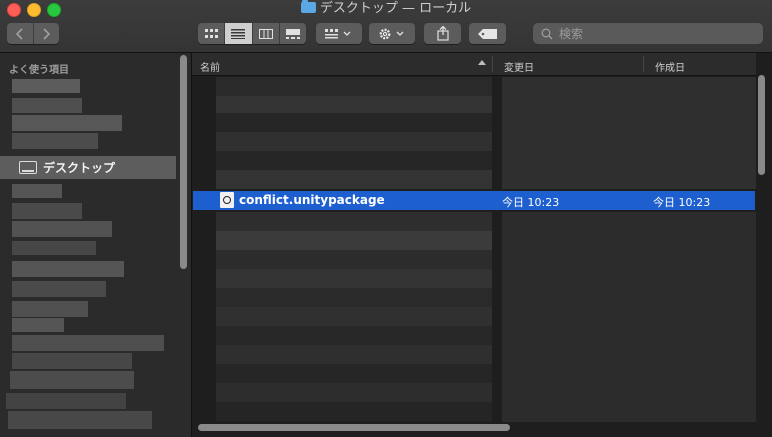 This screenshot has height=437, width=772. Describe the element at coordinates (210, 66) in the screenshot. I see `column-header-name: 名前` at that location.